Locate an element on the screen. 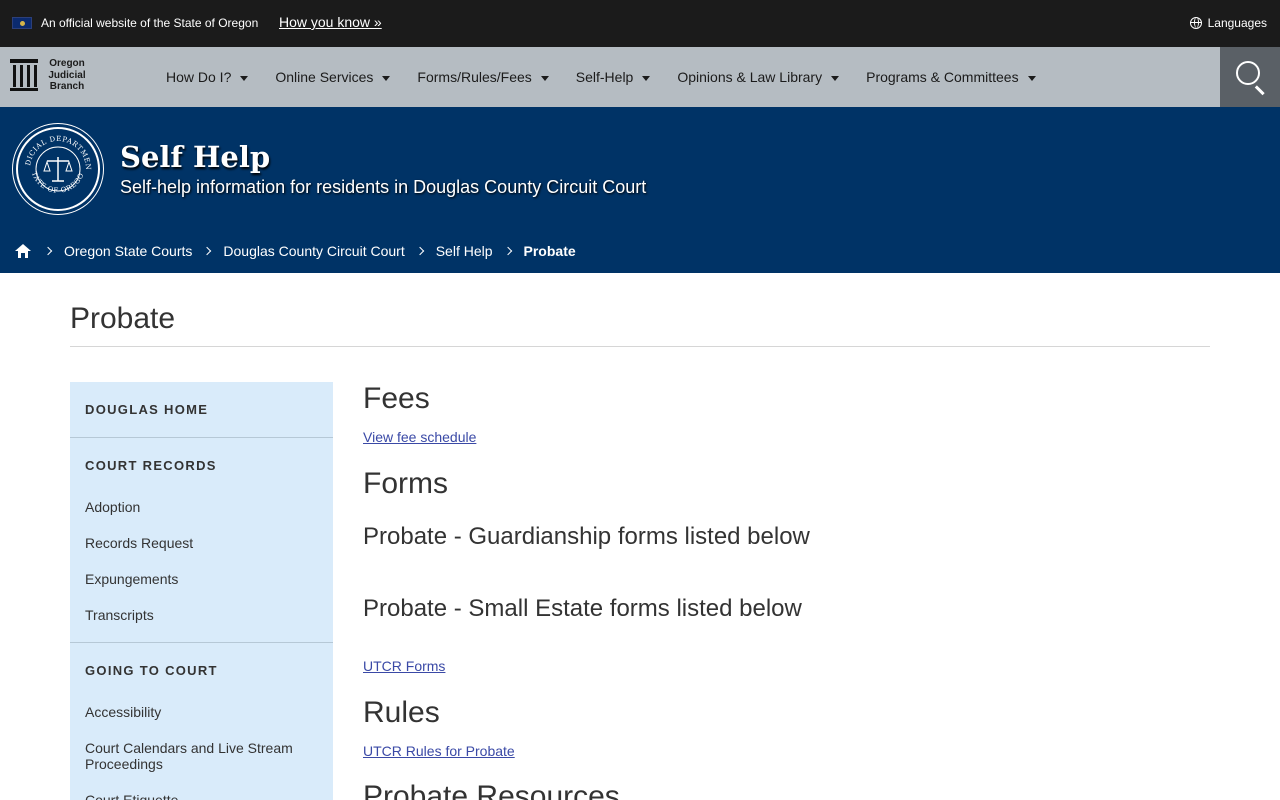 This screenshot has width=1280, height=800. sidebar-heading-douglas-home: DOUGLAS HOME is located at coordinates (201, 409).